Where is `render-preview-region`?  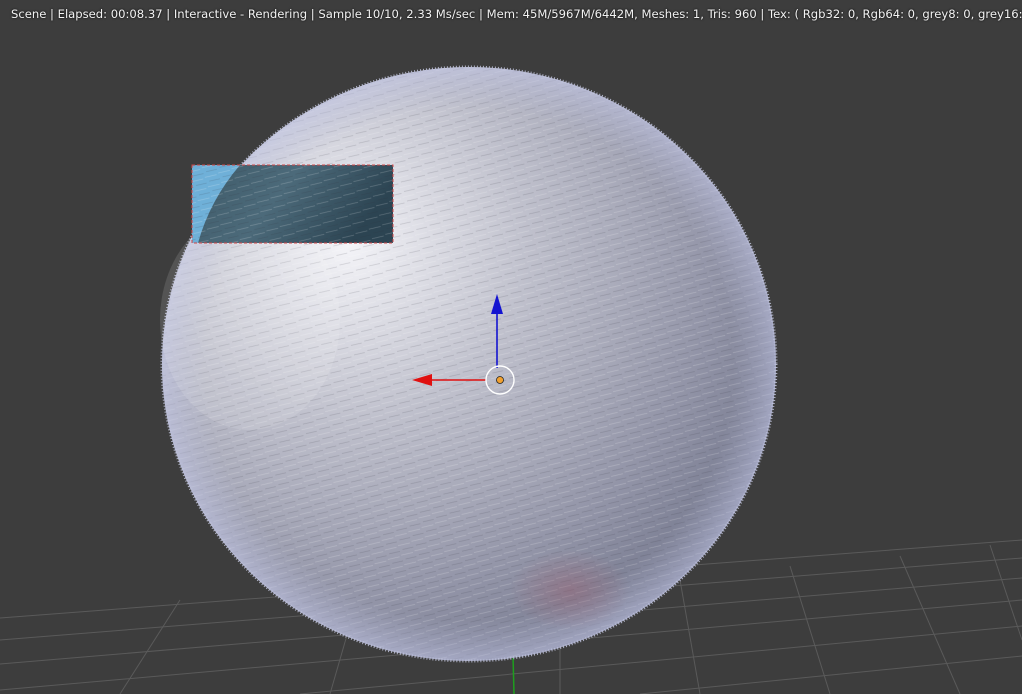
render-preview-region is located at coordinates (292, 204).